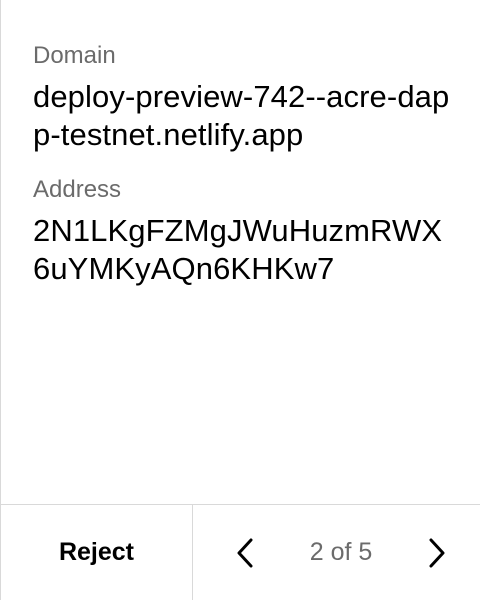  Describe the element at coordinates (77, 189) in the screenshot. I see `address-label: Address` at that location.